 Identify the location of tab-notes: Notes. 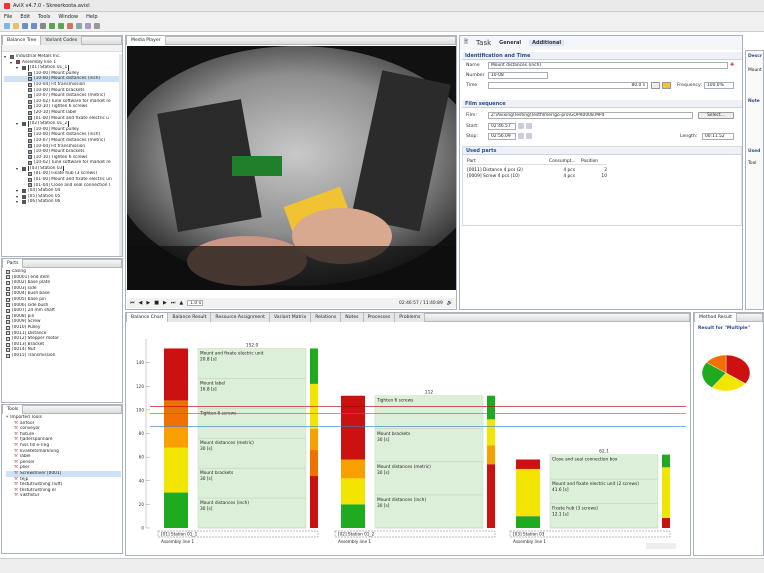
(352, 317).